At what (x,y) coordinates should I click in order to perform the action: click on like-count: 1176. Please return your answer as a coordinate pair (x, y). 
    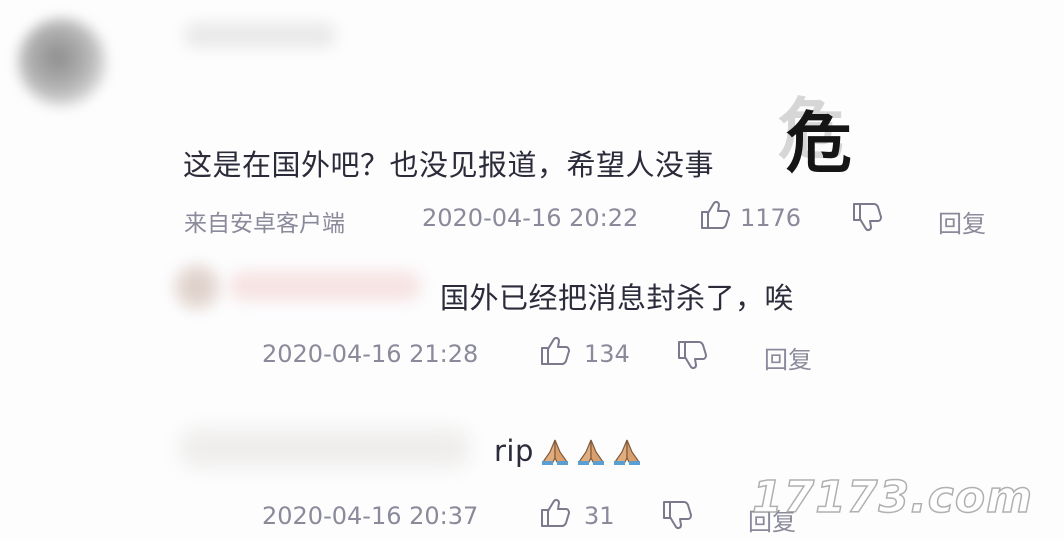
    Looking at the image, I should click on (771, 218).